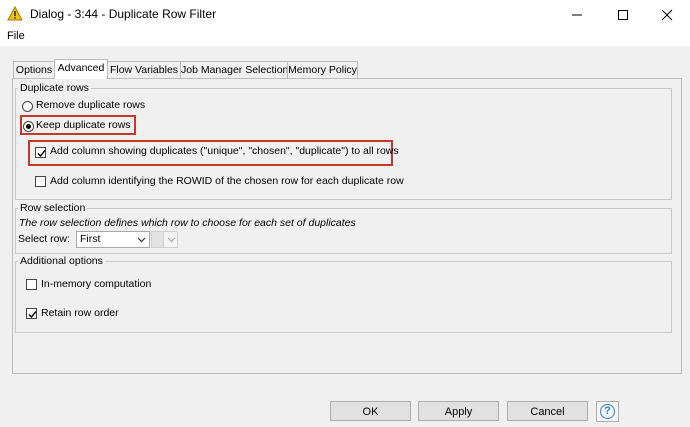 This screenshot has width=690, height=427. Describe the element at coordinates (91, 105) in the screenshot. I see `remove-duplicates-label: Remove duplicate rows` at that location.